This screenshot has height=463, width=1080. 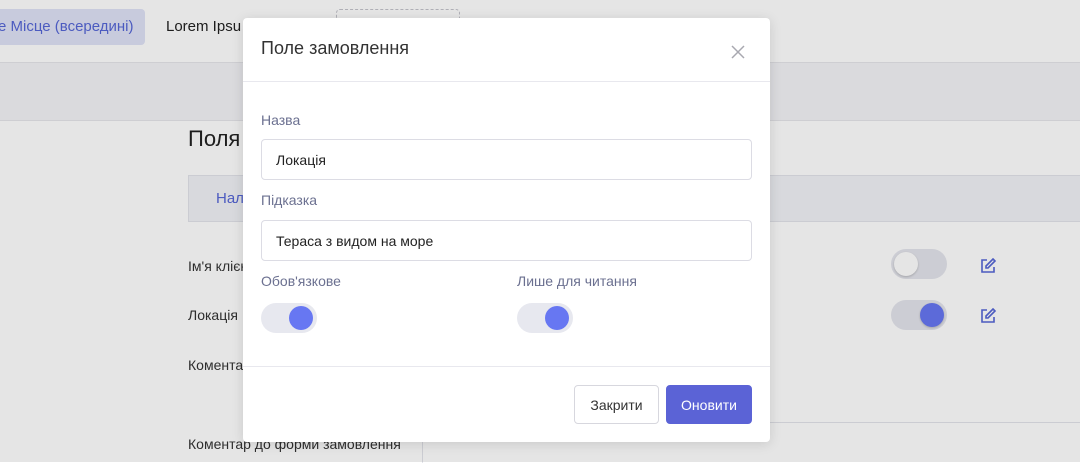 I want to click on close-icon, so click(x=738, y=52).